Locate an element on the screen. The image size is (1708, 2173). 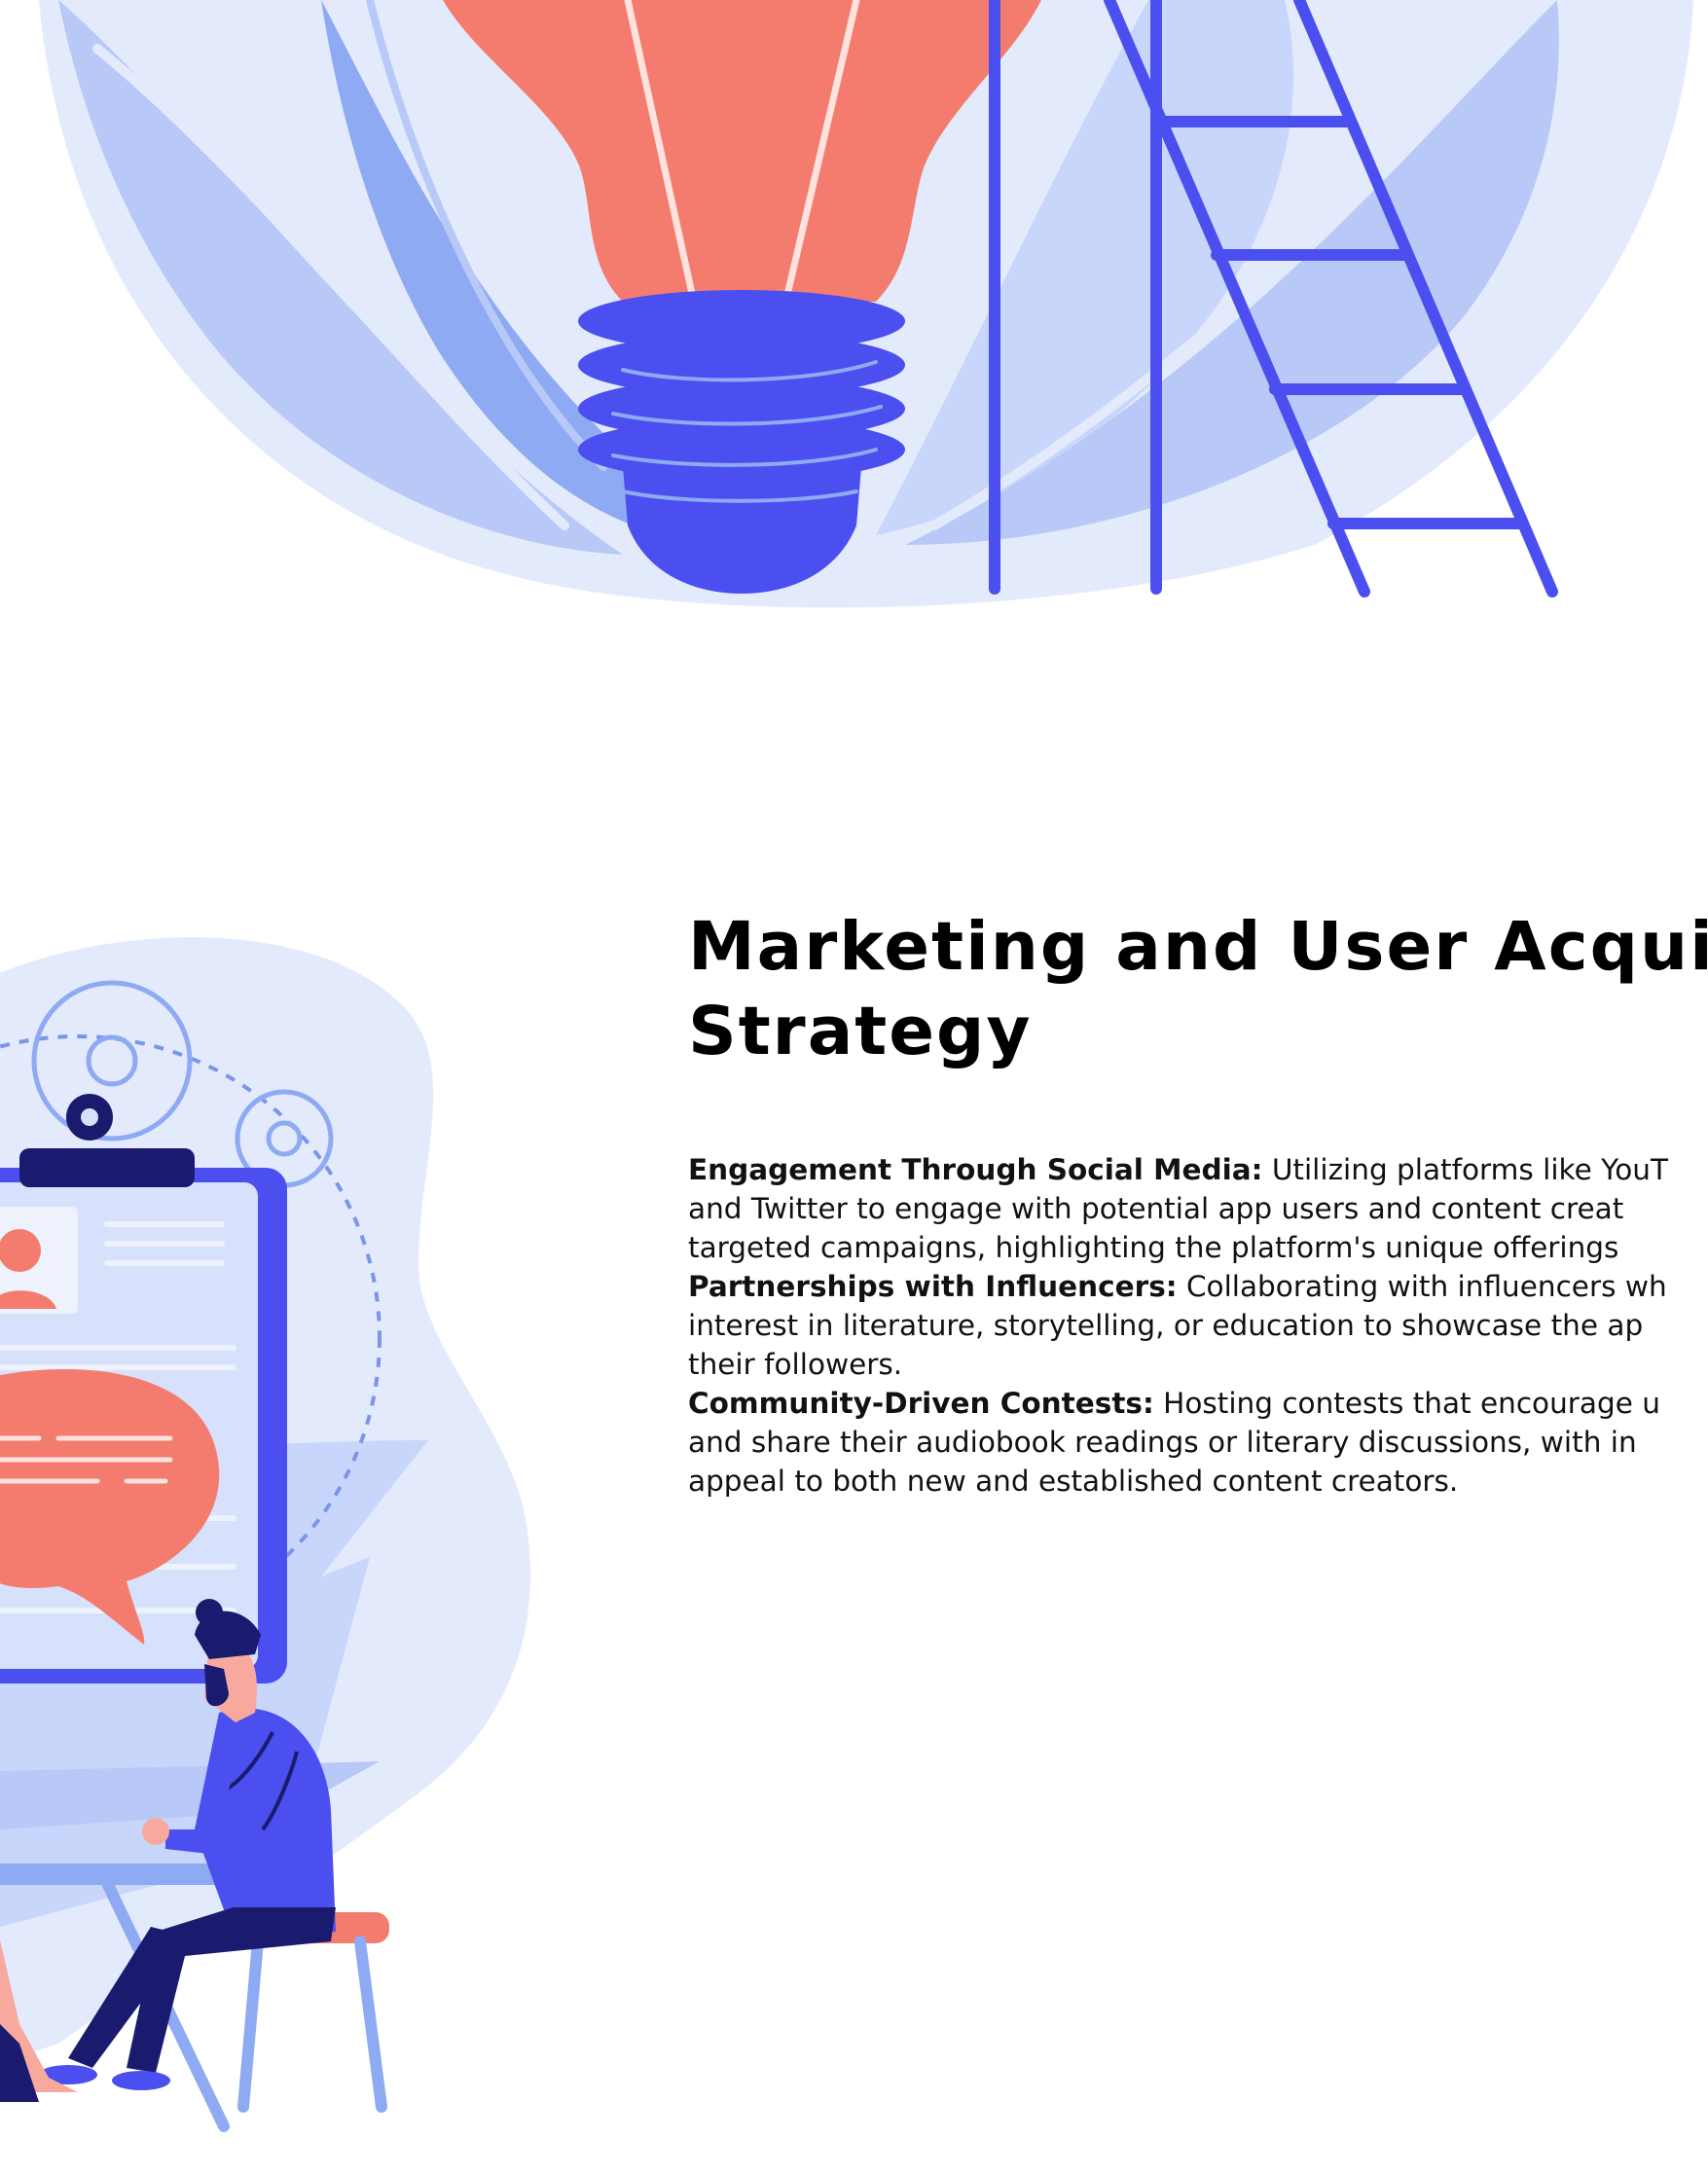
strategy-item-text: Utilizing platforms like YouT is located at coordinates (1465, 1169).